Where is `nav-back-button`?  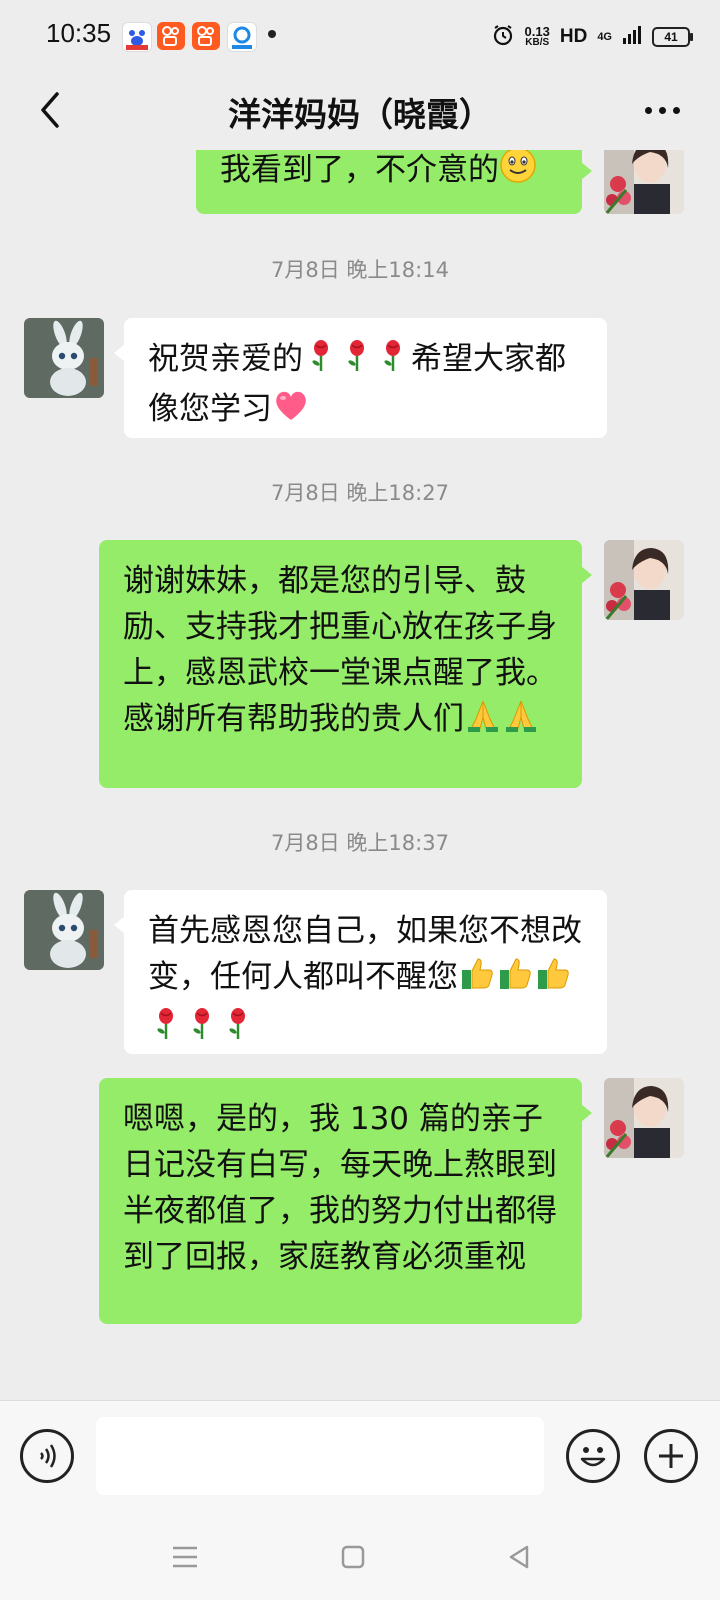
nav-back-button is located at coordinates (519, 1557).